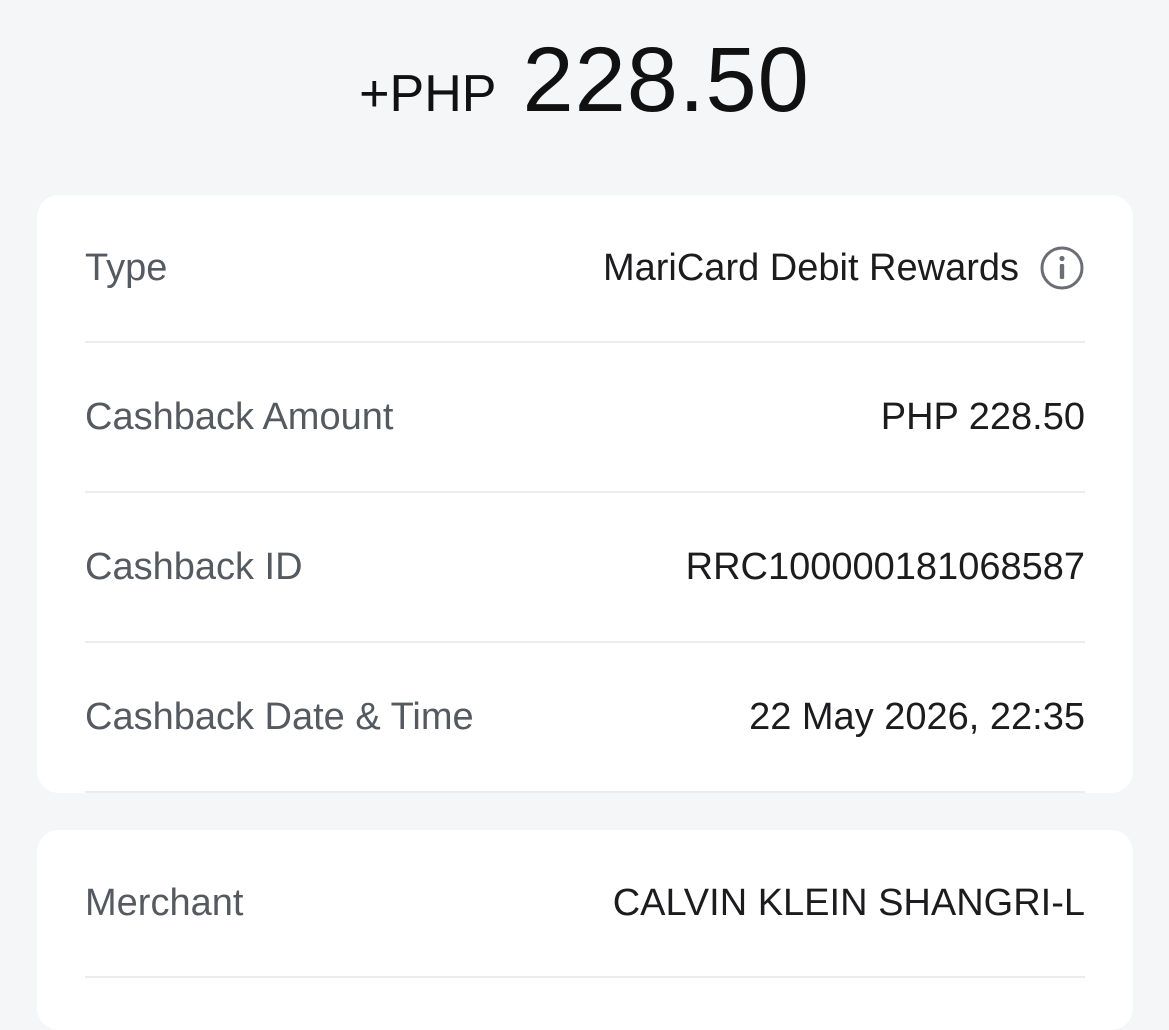 The height and width of the screenshot is (1030, 1169). What do you see at coordinates (194, 566) in the screenshot?
I see `detail-label: Cashback ID` at bounding box center [194, 566].